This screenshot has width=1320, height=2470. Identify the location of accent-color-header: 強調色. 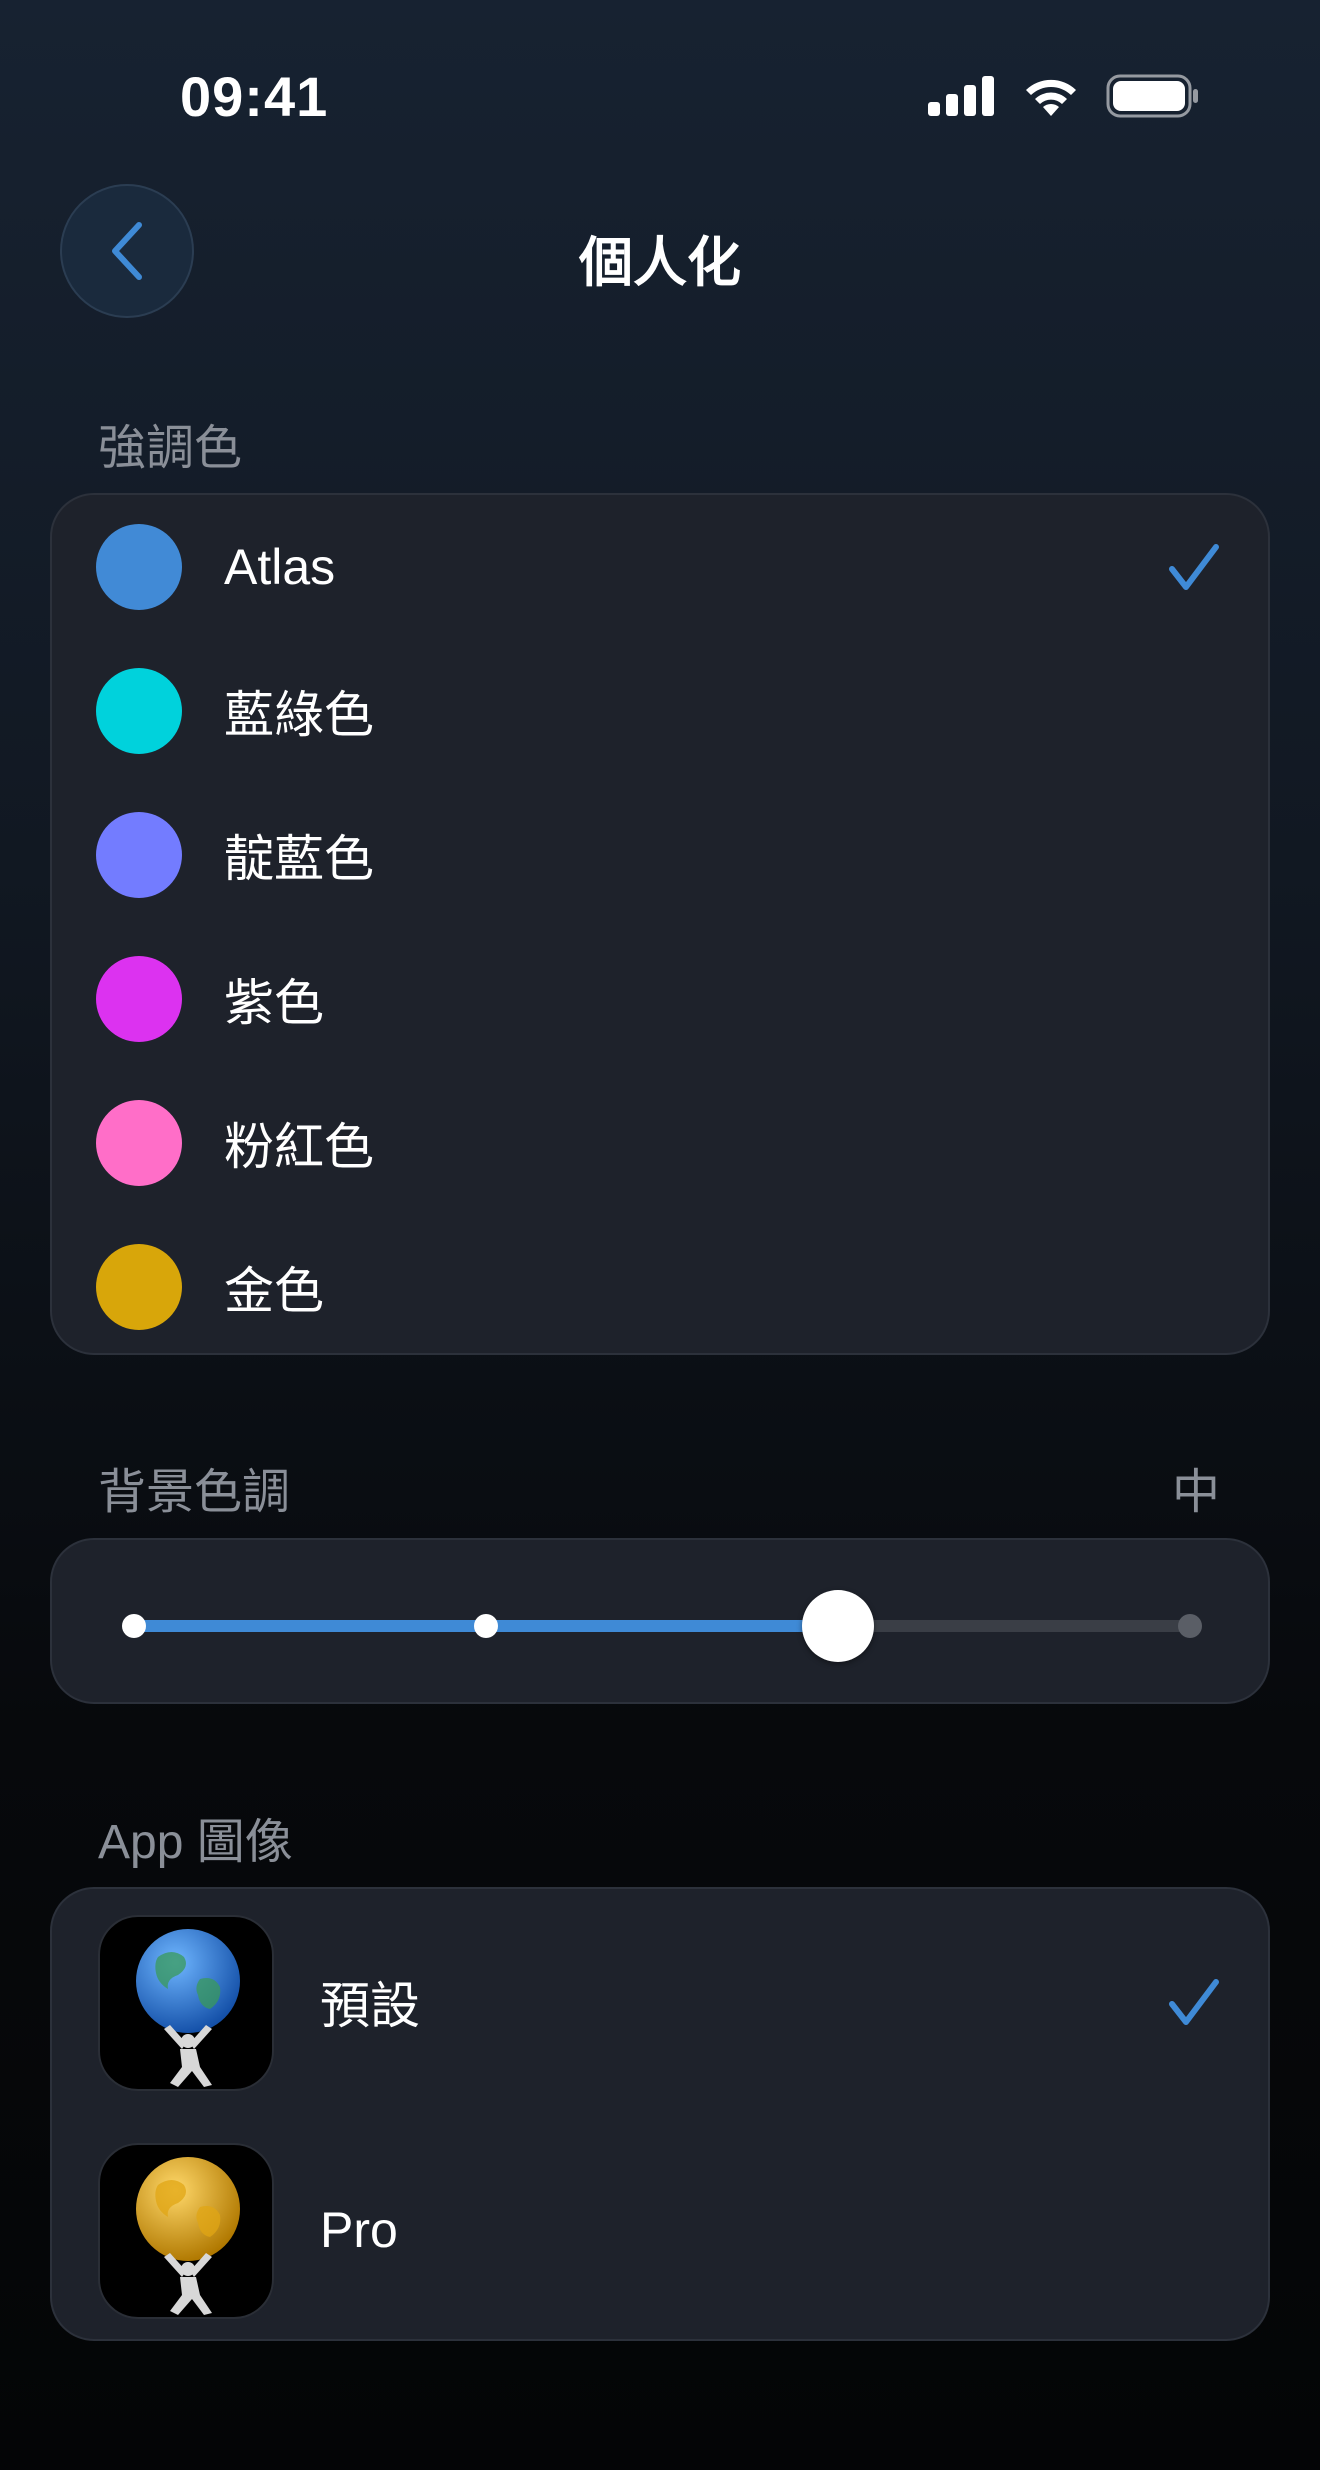
(170, 448).